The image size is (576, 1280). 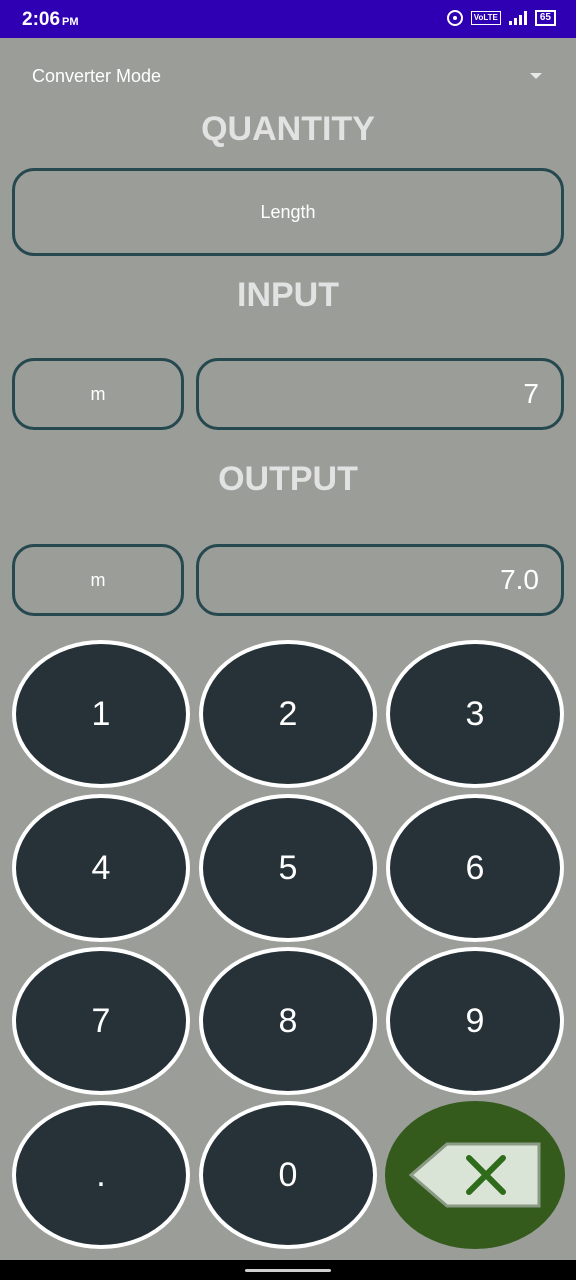 I want to click on key-4-button: 4, so click(x=101, y=868).